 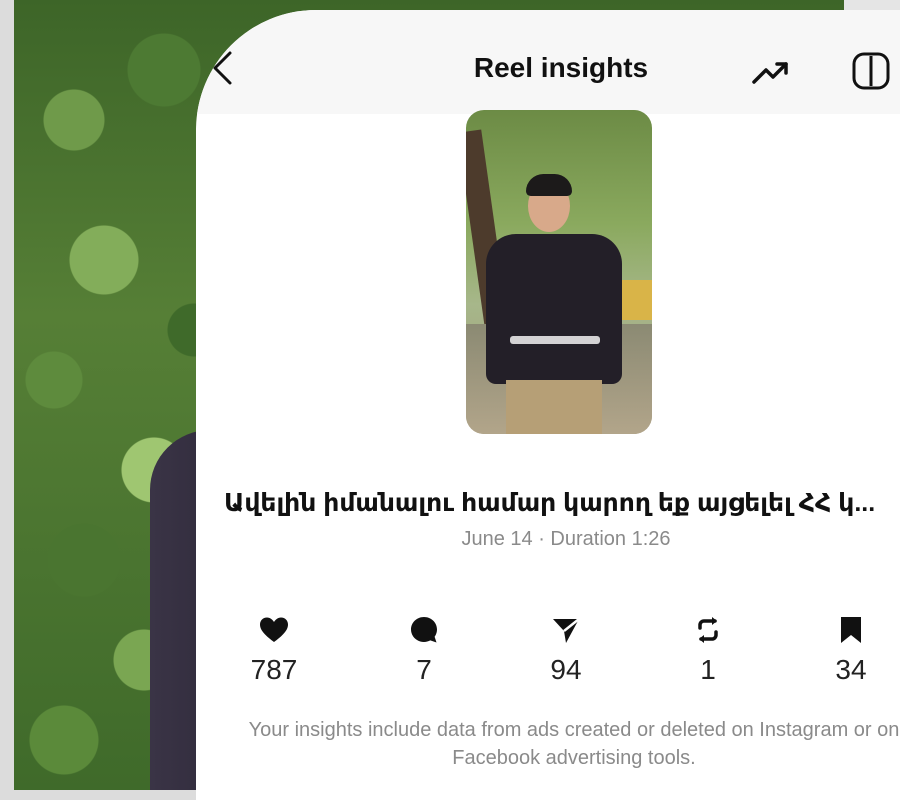 I want to click on chevron-left-icon, so click(x=222, y=68).